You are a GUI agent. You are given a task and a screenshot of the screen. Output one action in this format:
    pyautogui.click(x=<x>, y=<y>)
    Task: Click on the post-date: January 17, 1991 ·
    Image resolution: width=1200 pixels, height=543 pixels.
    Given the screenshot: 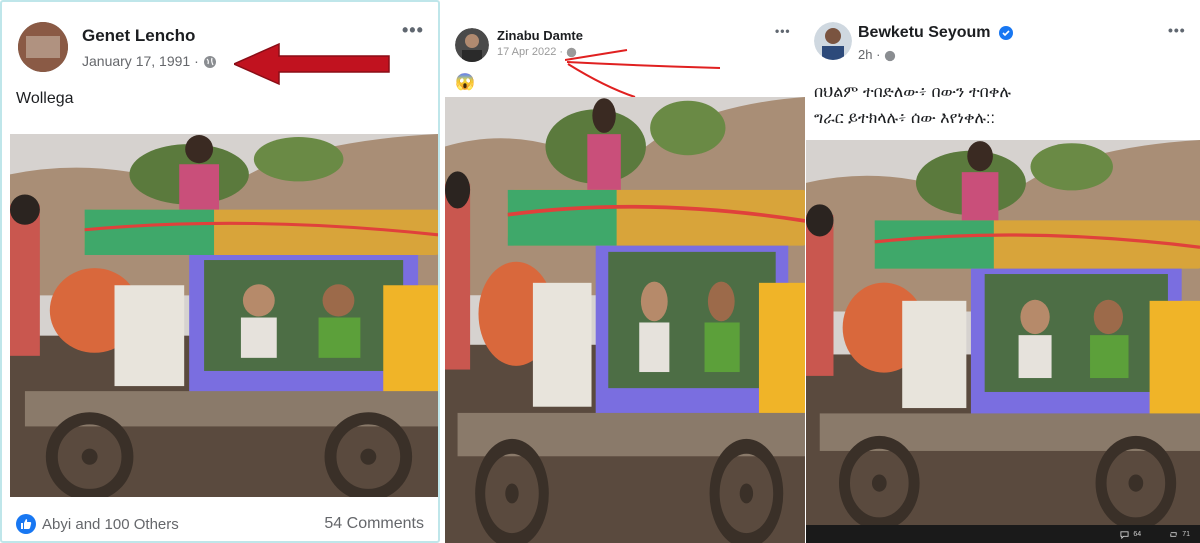 What is the action you would take?
    pyautogui.click(x=149, y=61)
    